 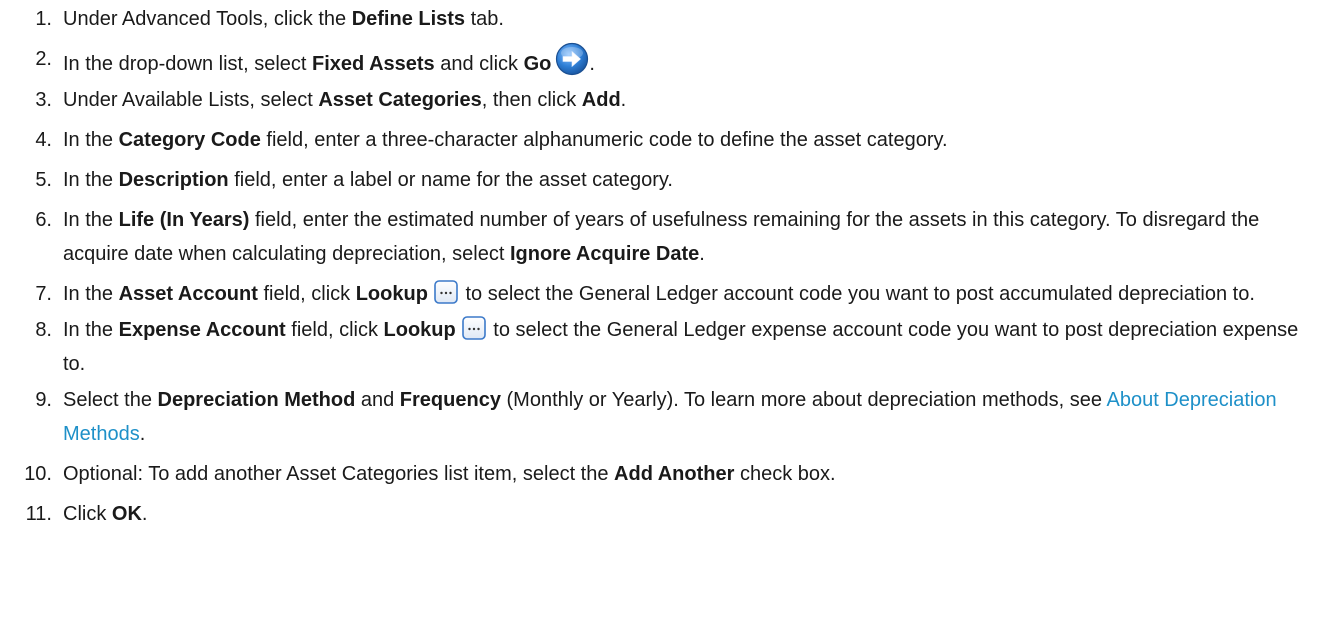 What do you see at coordinates (43, 330) in the screenshot?
I see `step-number: 8.` at bounding box center [43, 330].